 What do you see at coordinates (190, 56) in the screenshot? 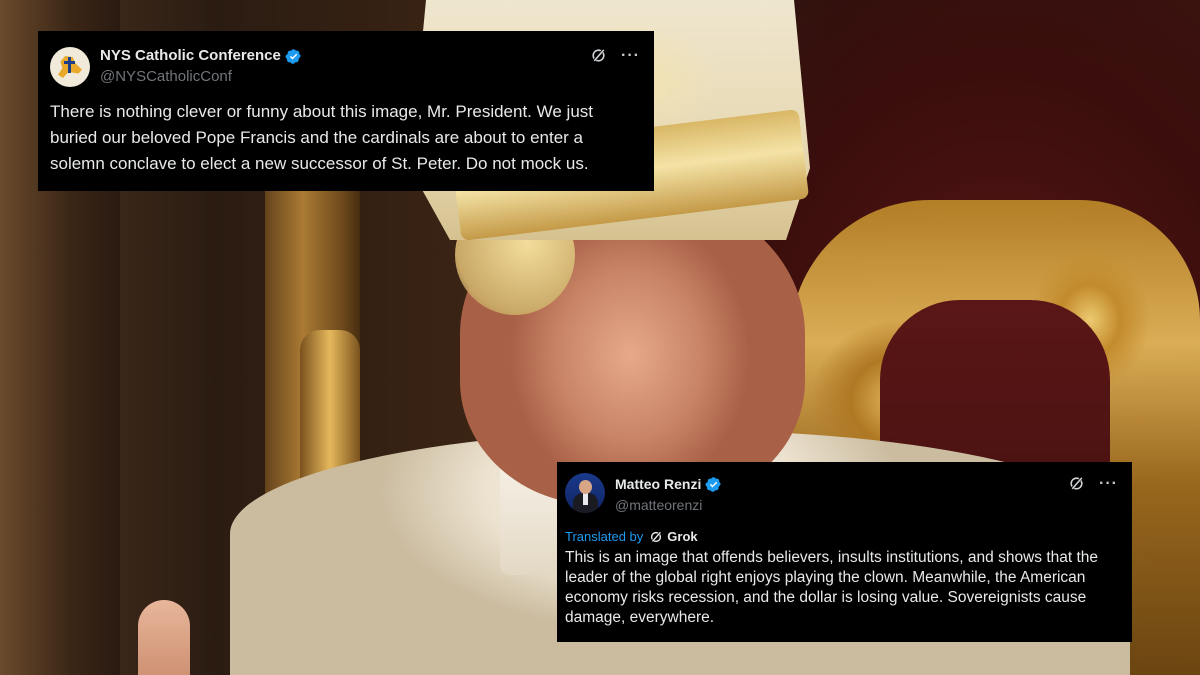
I see `author-display-name: NYS Catholic Conference` at bounding box center [190, 56].